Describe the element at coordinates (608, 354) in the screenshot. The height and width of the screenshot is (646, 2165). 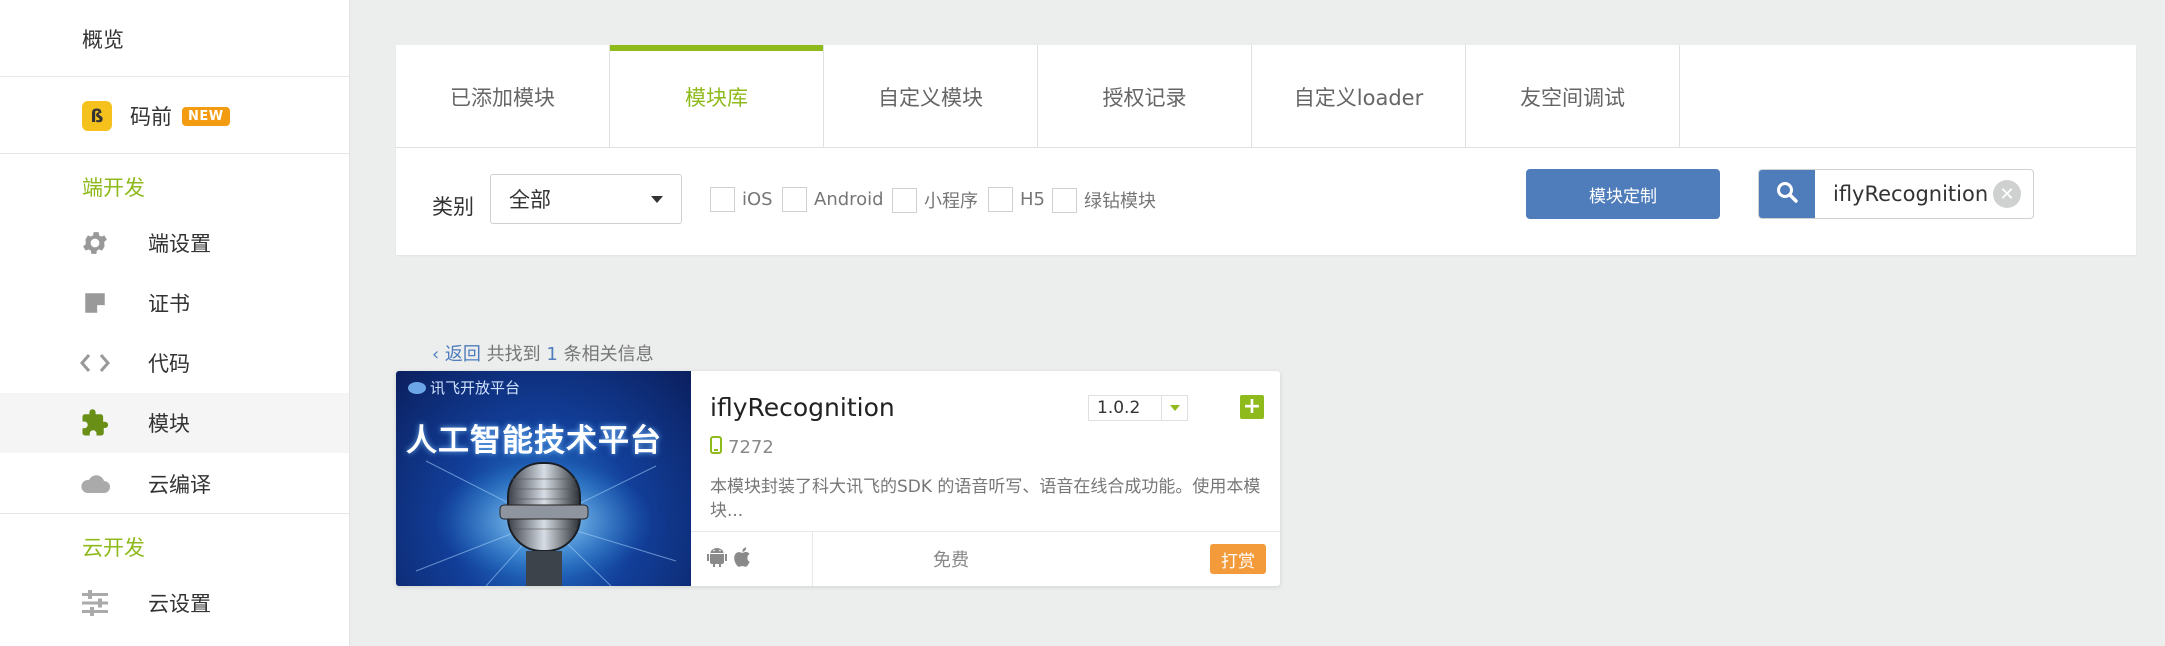
I see `result-suffix: 条相关信息` at that location.